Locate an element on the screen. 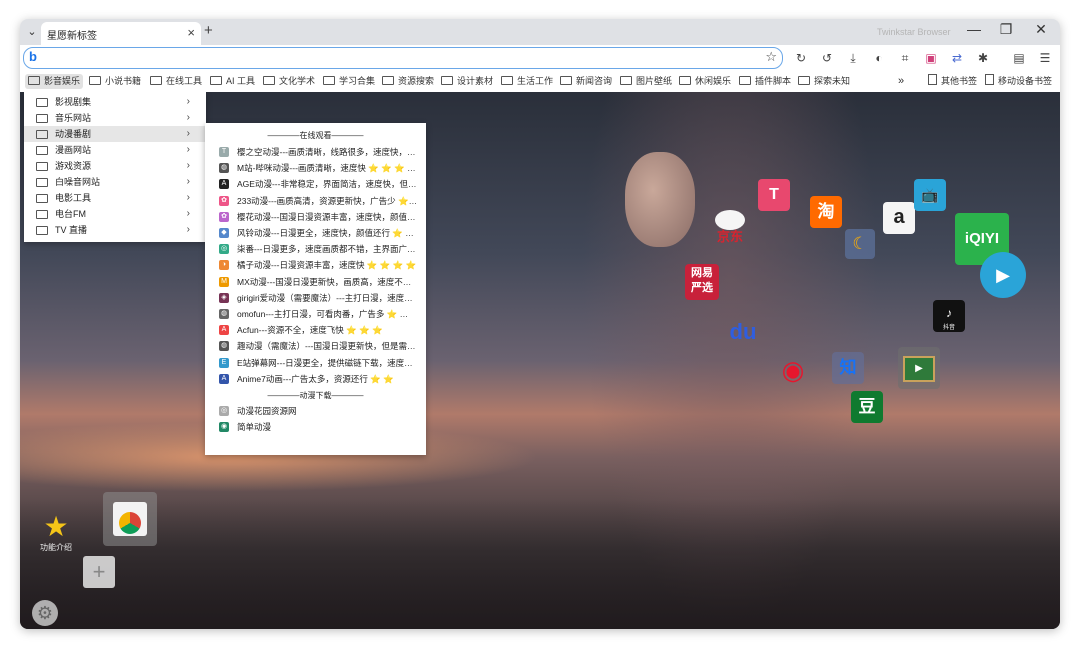  puzzle-icon: ✱ is located at coordinates (983, 58).